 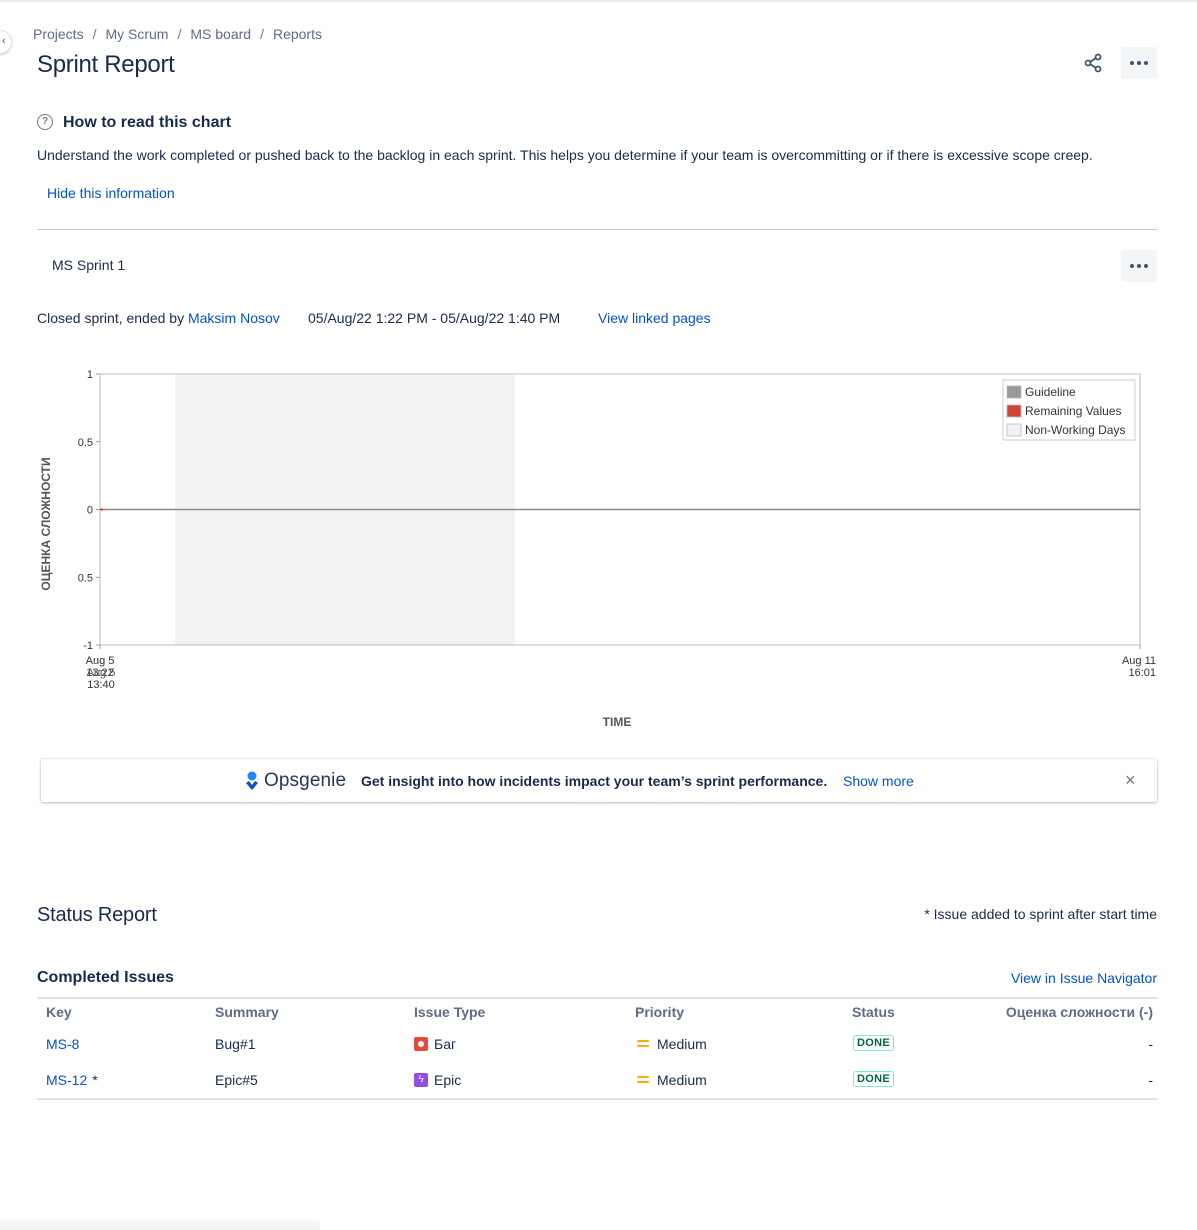 What do you see at coordinates (297, 34) in the screenshot?
I see `breadcrumb-reports: Reports` at bounding box center [297, 34].